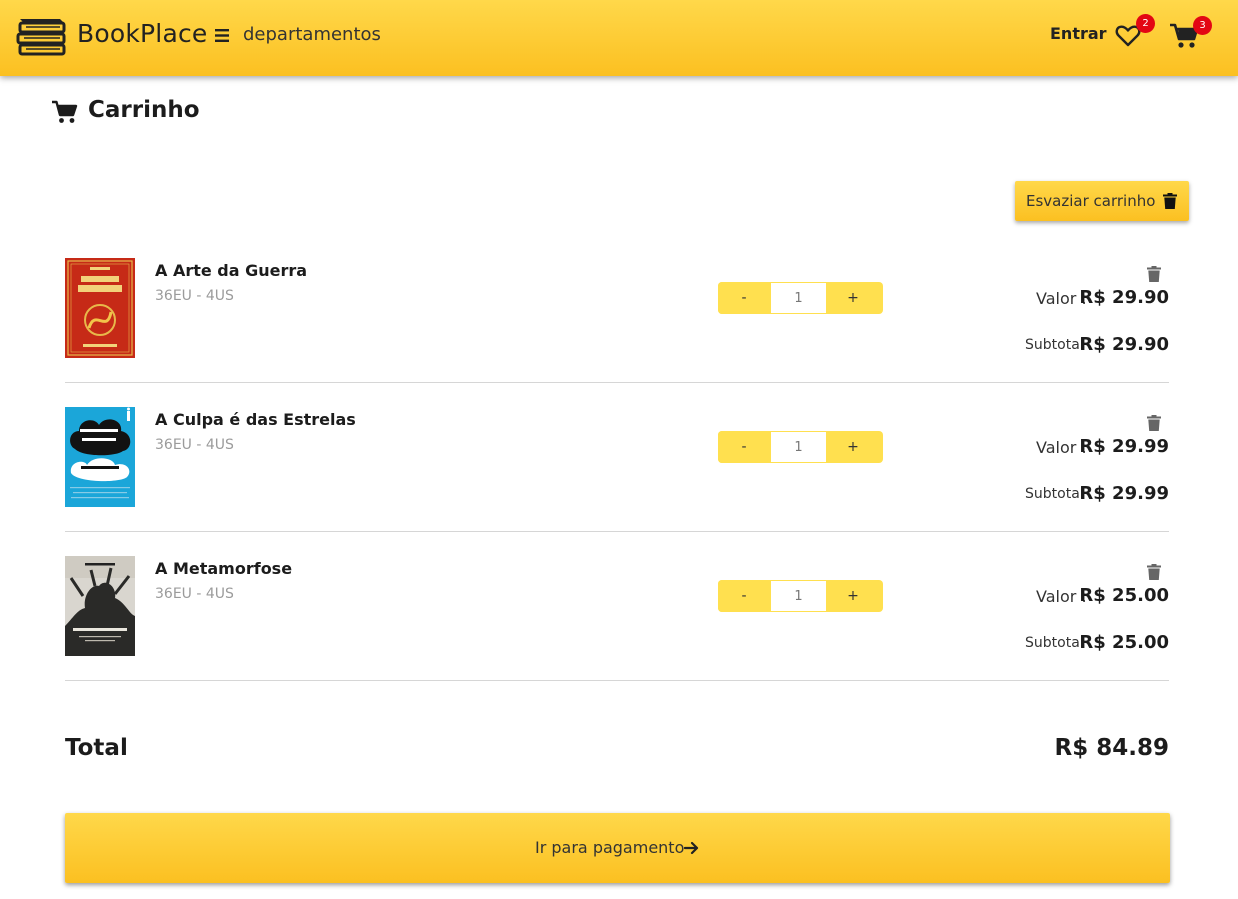  Describe the element at coordinates (312, 34) in the screenshot. I see `departments-menu: departamentos` at that location.